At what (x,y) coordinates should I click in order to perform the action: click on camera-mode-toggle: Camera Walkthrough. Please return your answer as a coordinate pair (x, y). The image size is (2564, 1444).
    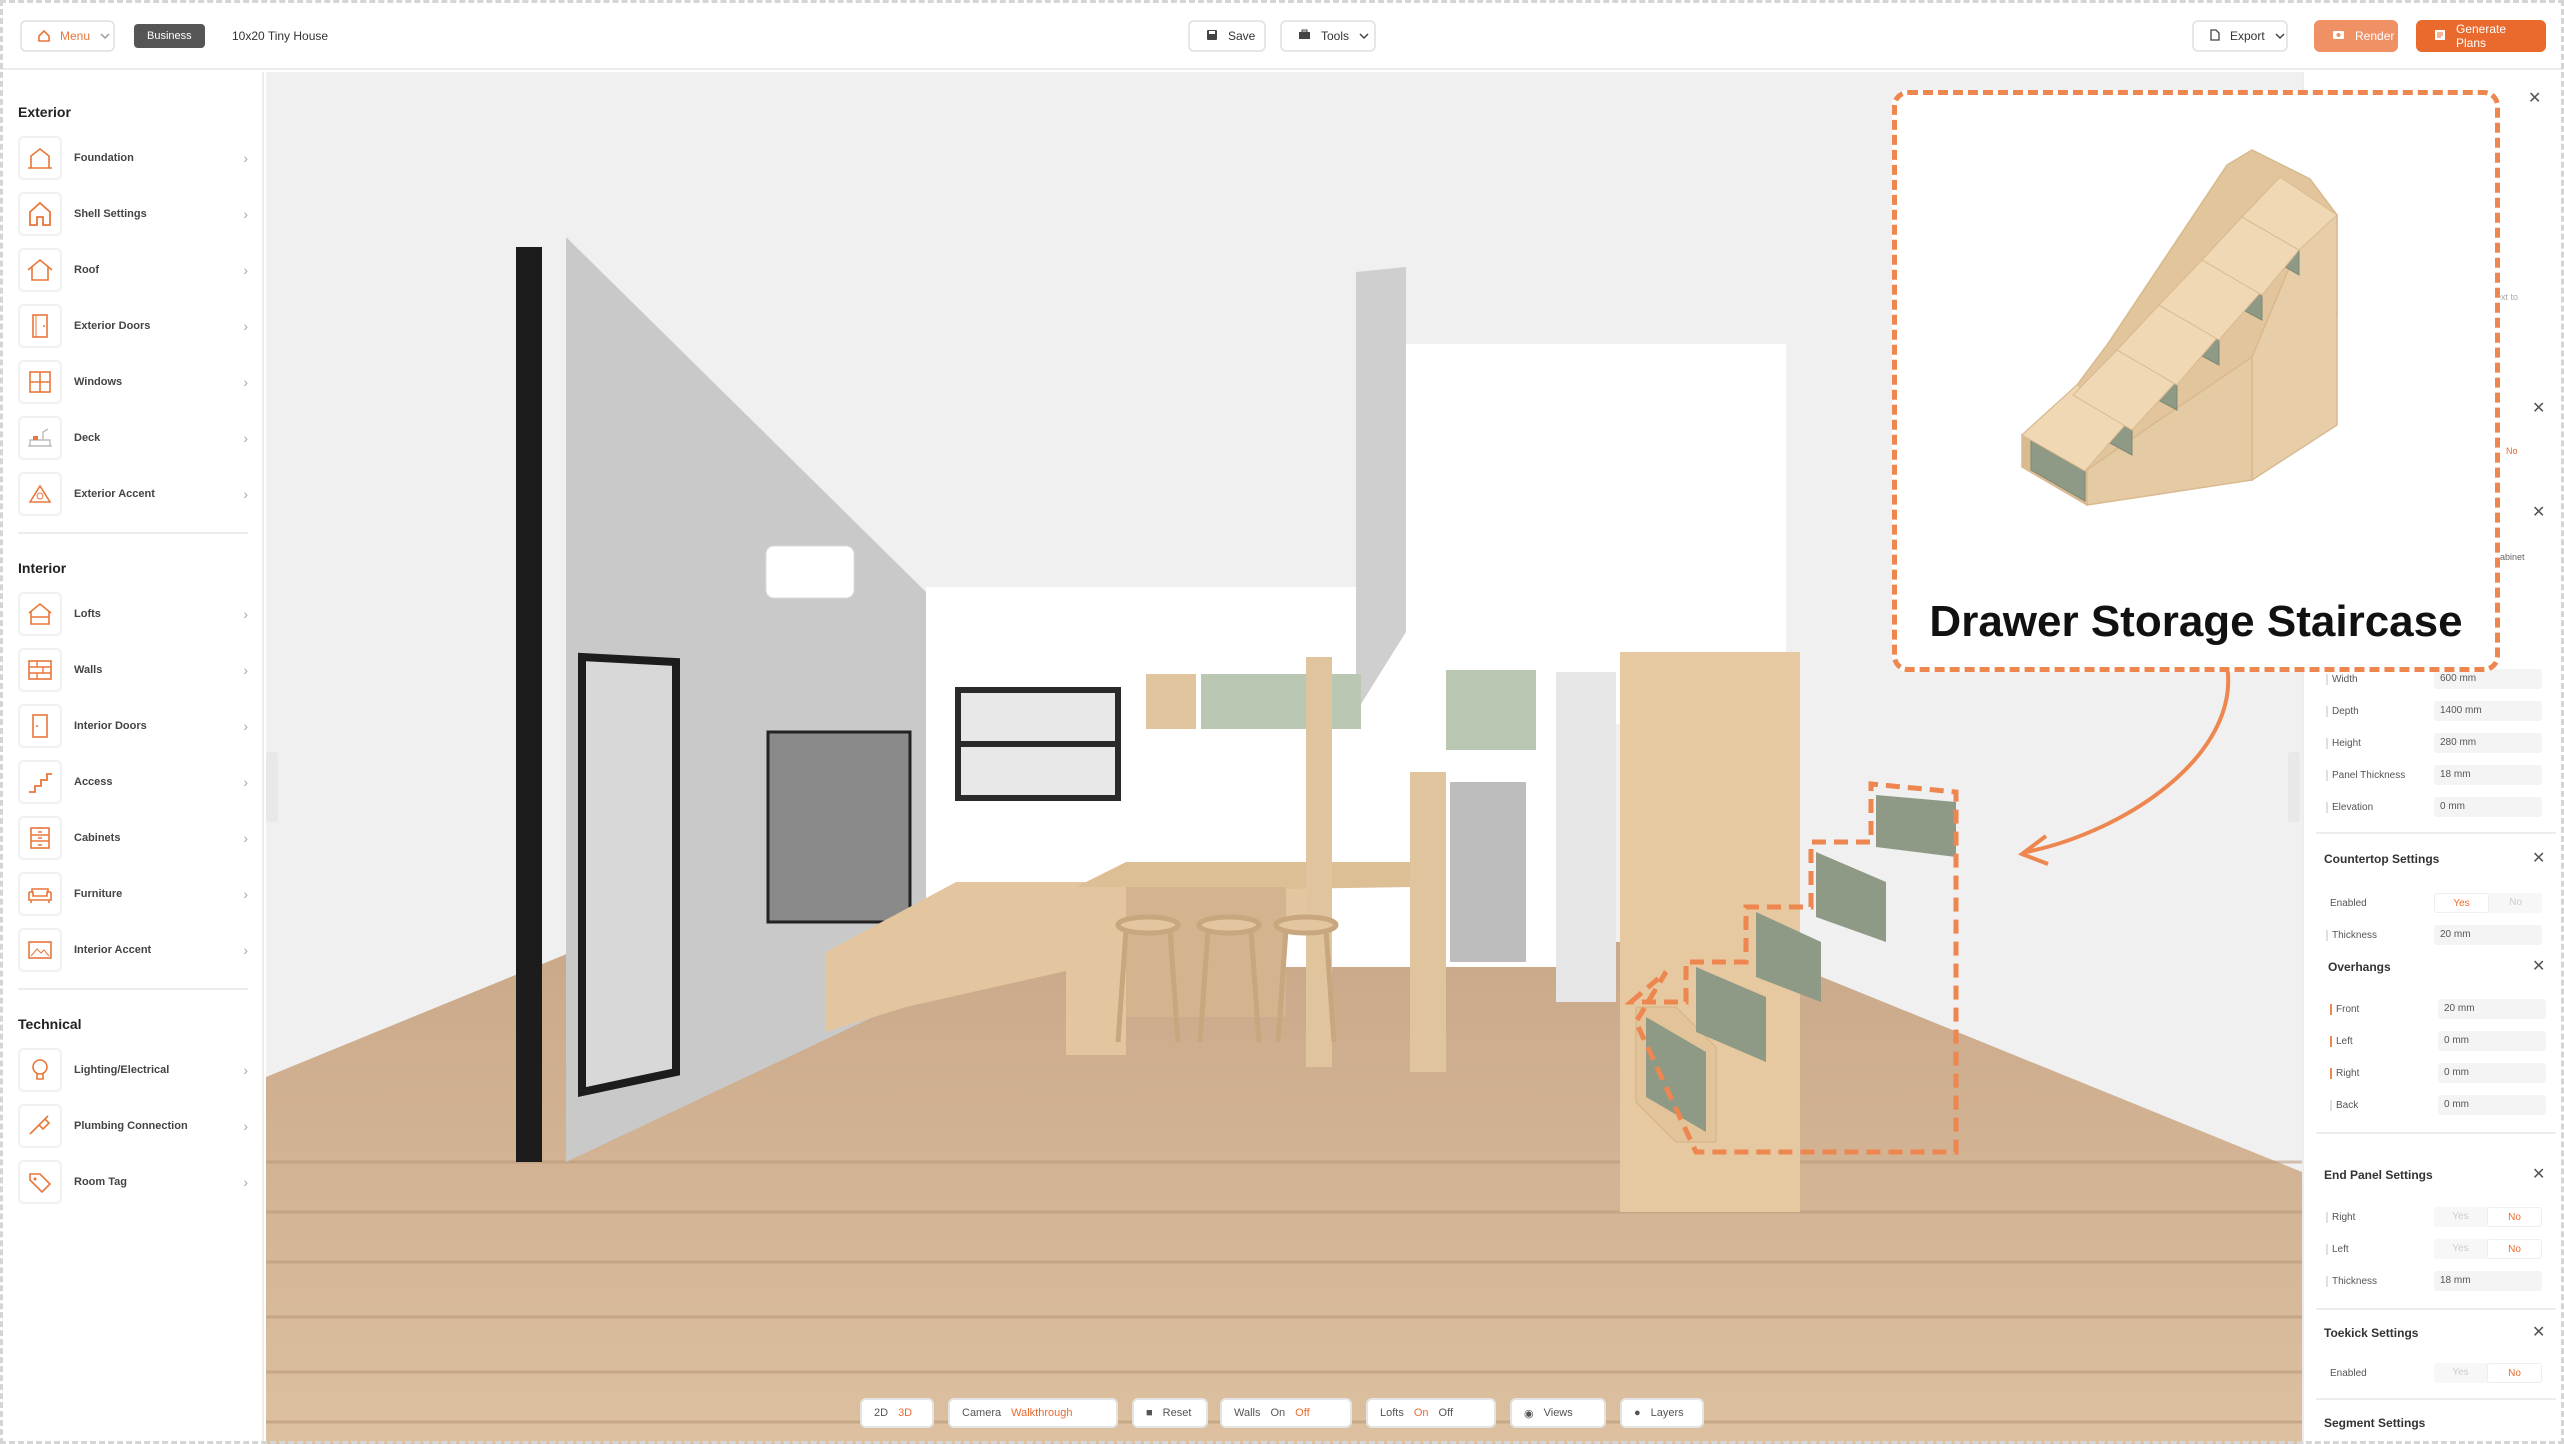
    Looking at the image, I should click on (1033, 1413).